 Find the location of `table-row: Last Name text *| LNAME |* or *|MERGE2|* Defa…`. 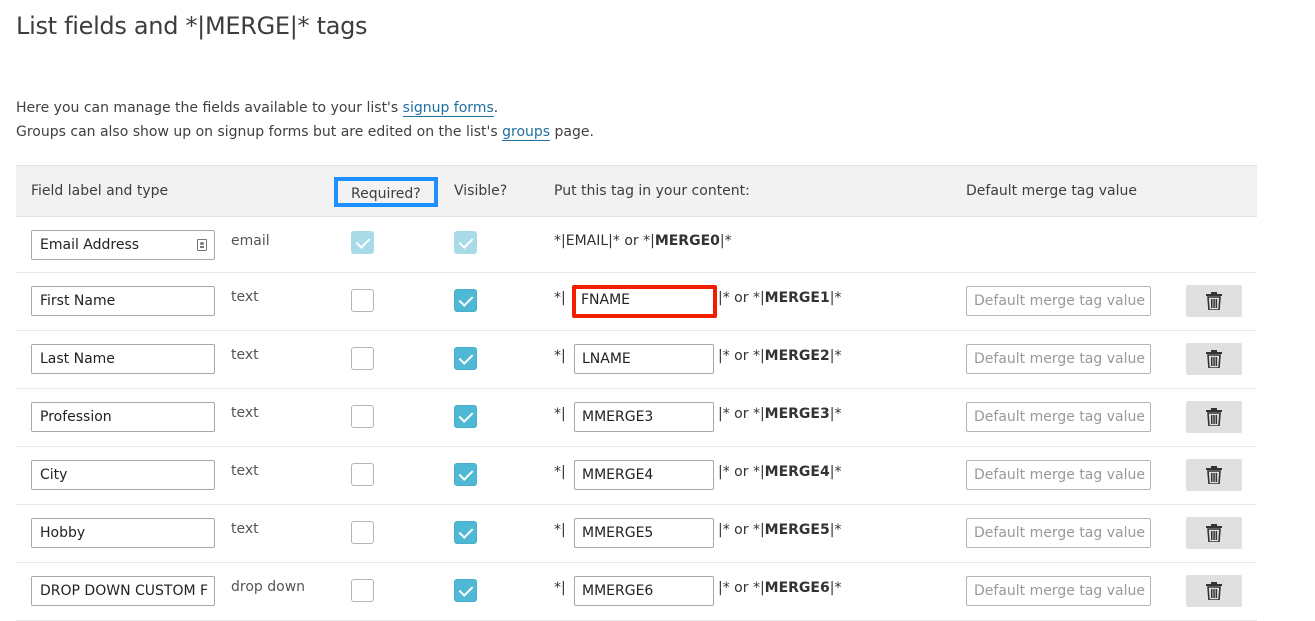

table-row: Last Name text *| LNAME |* or *|MERGE2|* Defa… is located at coordinates (636, 360).